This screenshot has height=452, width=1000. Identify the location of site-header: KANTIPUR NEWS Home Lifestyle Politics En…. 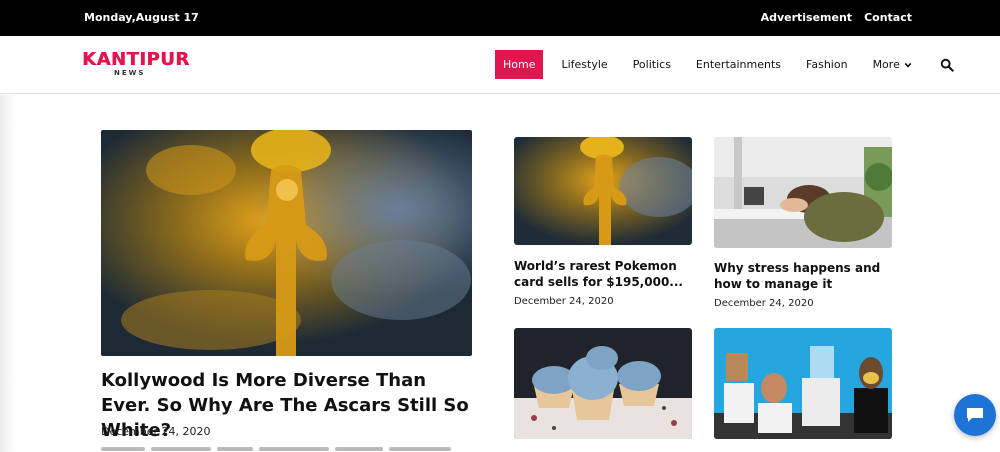
(500, 65).